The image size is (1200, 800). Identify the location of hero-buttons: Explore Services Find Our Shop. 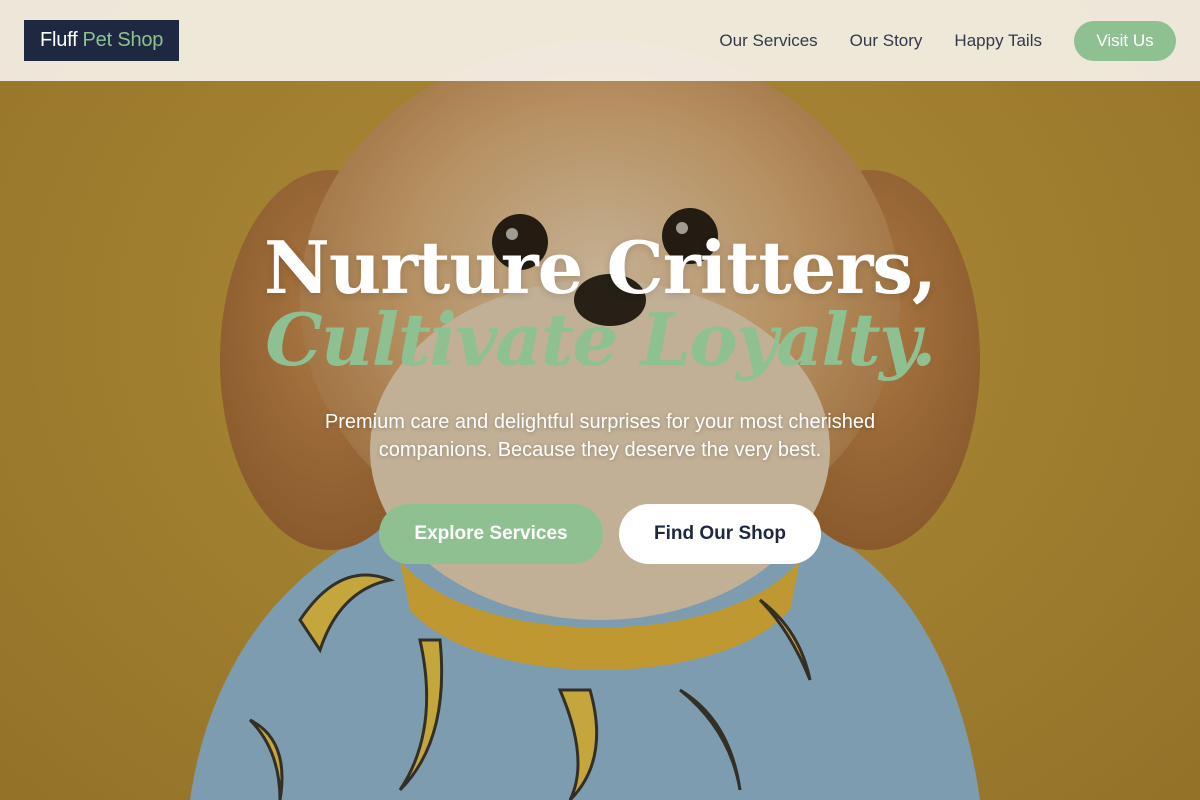
(600, 534).